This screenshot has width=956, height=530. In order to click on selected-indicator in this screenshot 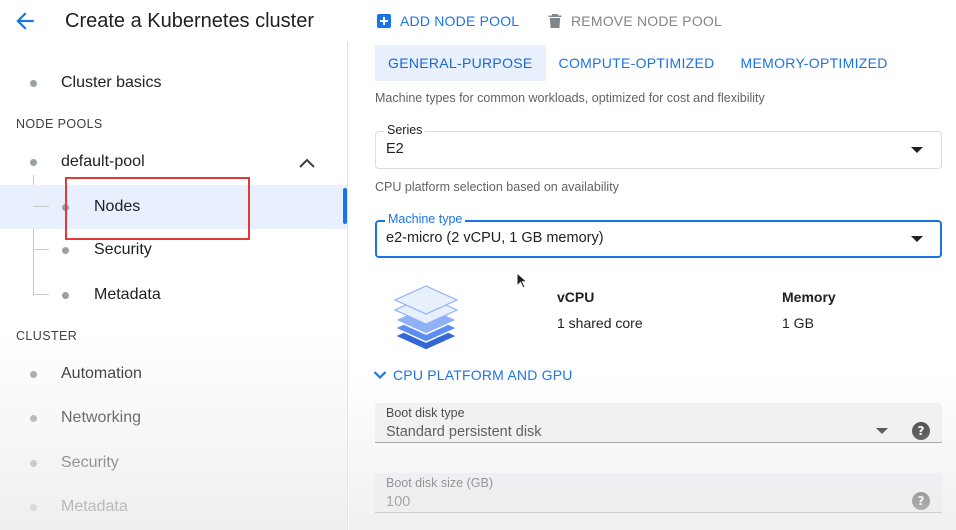, I will do `click(345, 206)`.